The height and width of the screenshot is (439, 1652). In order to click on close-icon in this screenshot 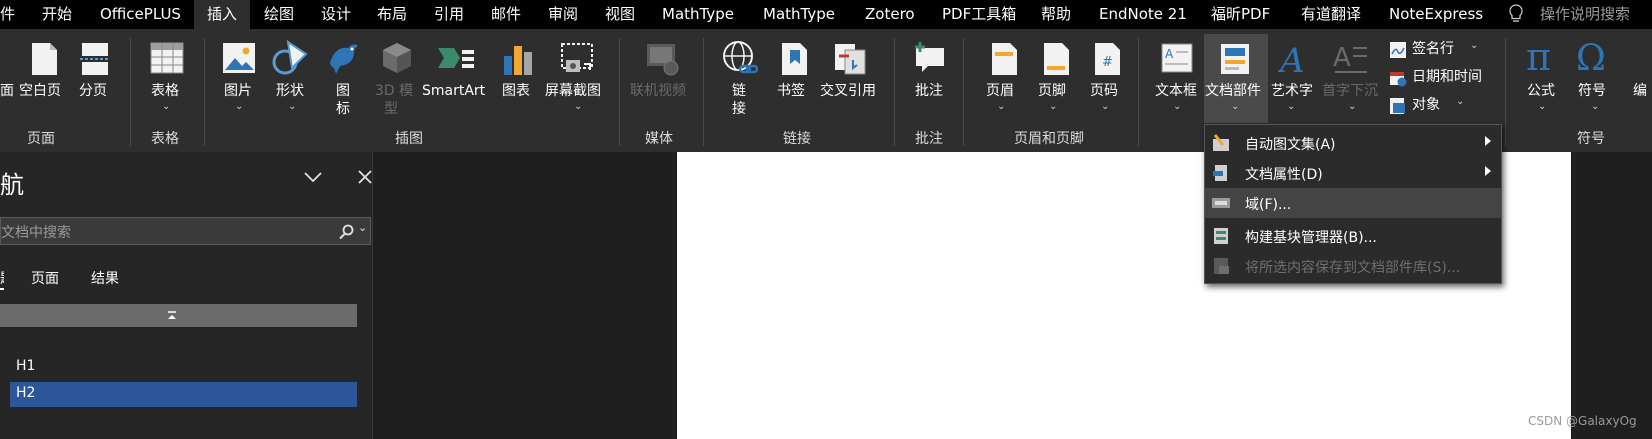, I will do `click(365, 177)`.